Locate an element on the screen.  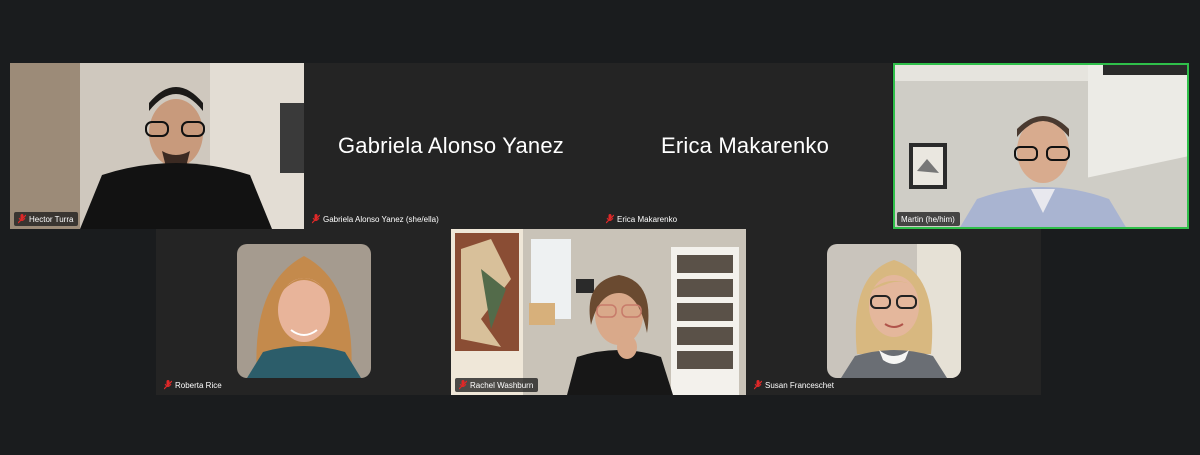
participant-display-name: Gabriela Alonso Yanez is located at coordinates (451, 145).